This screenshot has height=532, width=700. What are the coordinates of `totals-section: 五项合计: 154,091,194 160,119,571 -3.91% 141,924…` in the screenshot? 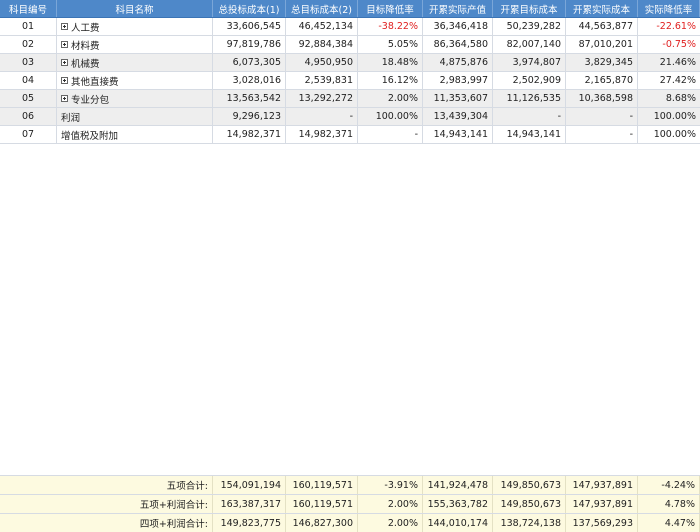 It's located at (350, 503).